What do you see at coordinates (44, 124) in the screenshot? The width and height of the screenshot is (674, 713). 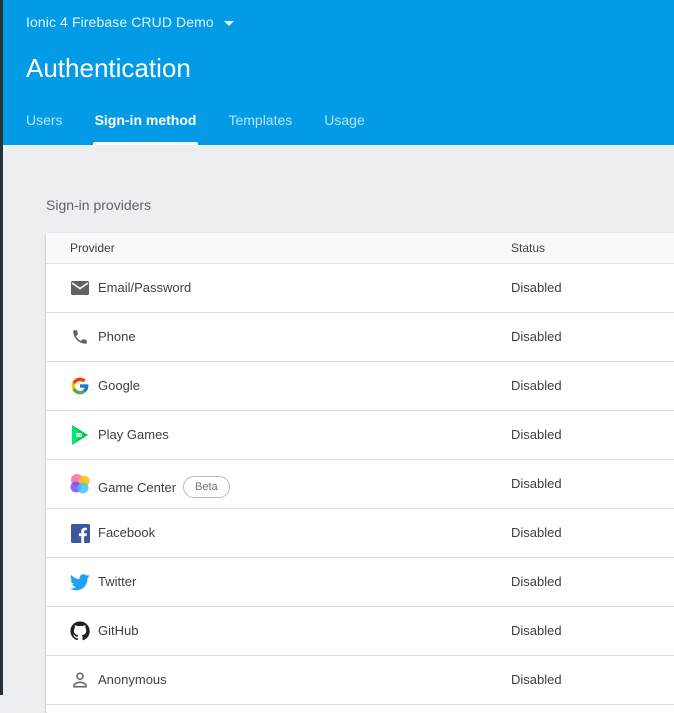 I see `tab-users: Users` at bounding box center [44, 124].